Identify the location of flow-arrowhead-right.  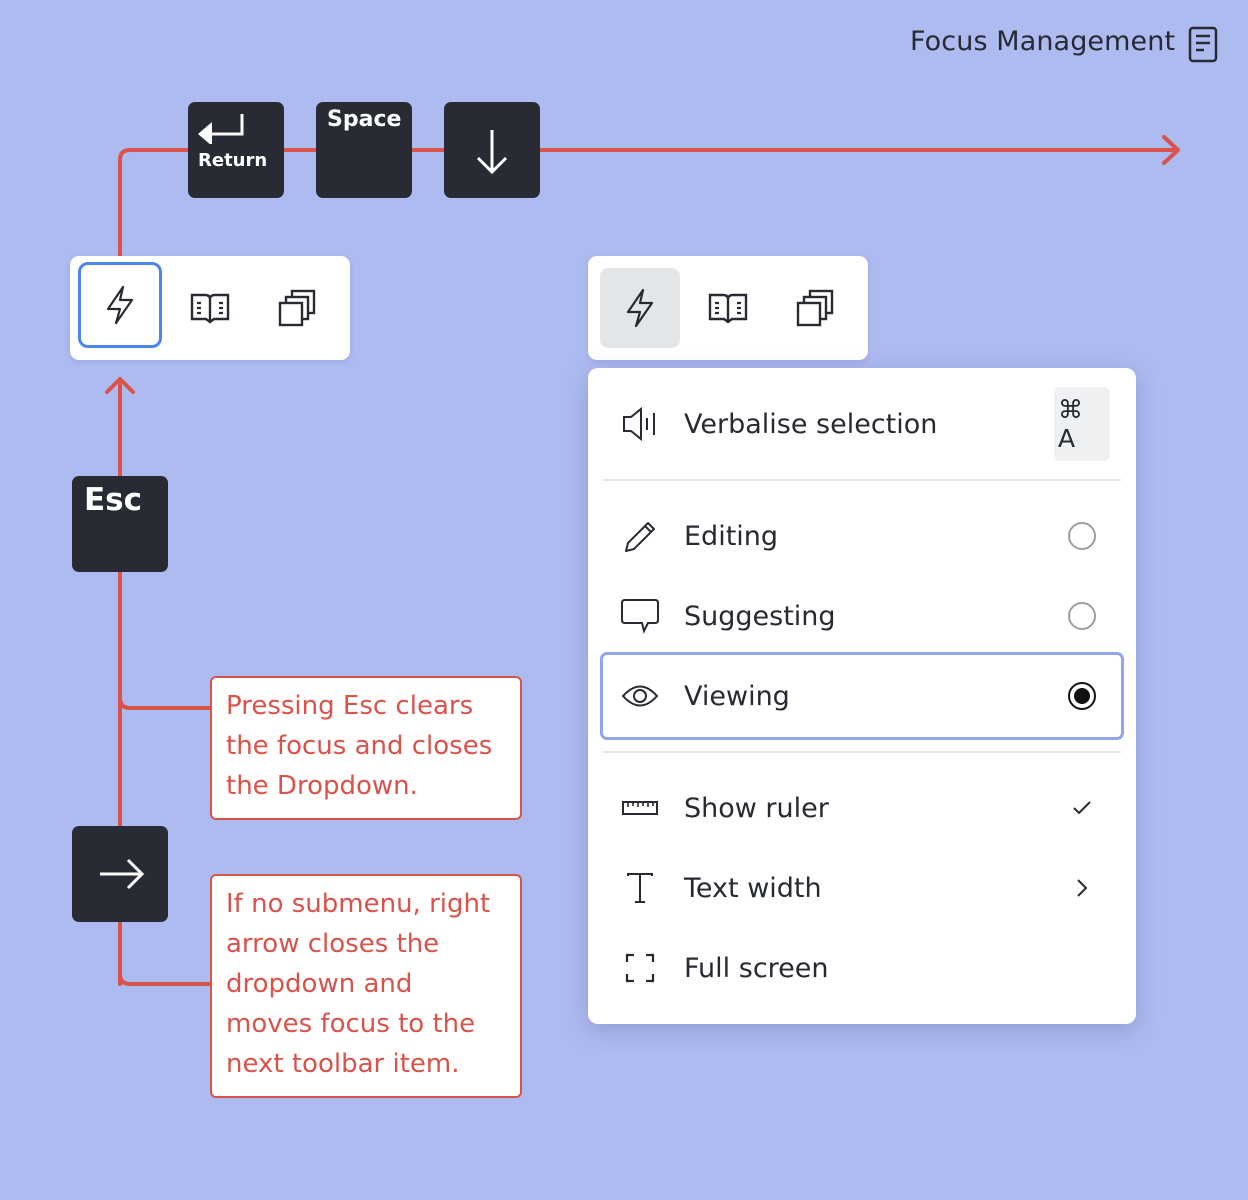
(1171, 150).